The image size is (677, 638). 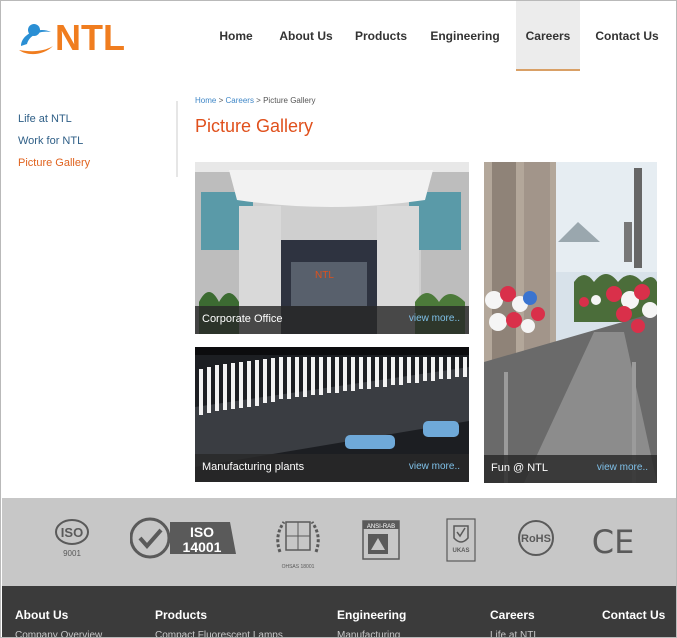 I want to click on footer-heading-contact-us: Contact Us, so click(x=633, y=615).